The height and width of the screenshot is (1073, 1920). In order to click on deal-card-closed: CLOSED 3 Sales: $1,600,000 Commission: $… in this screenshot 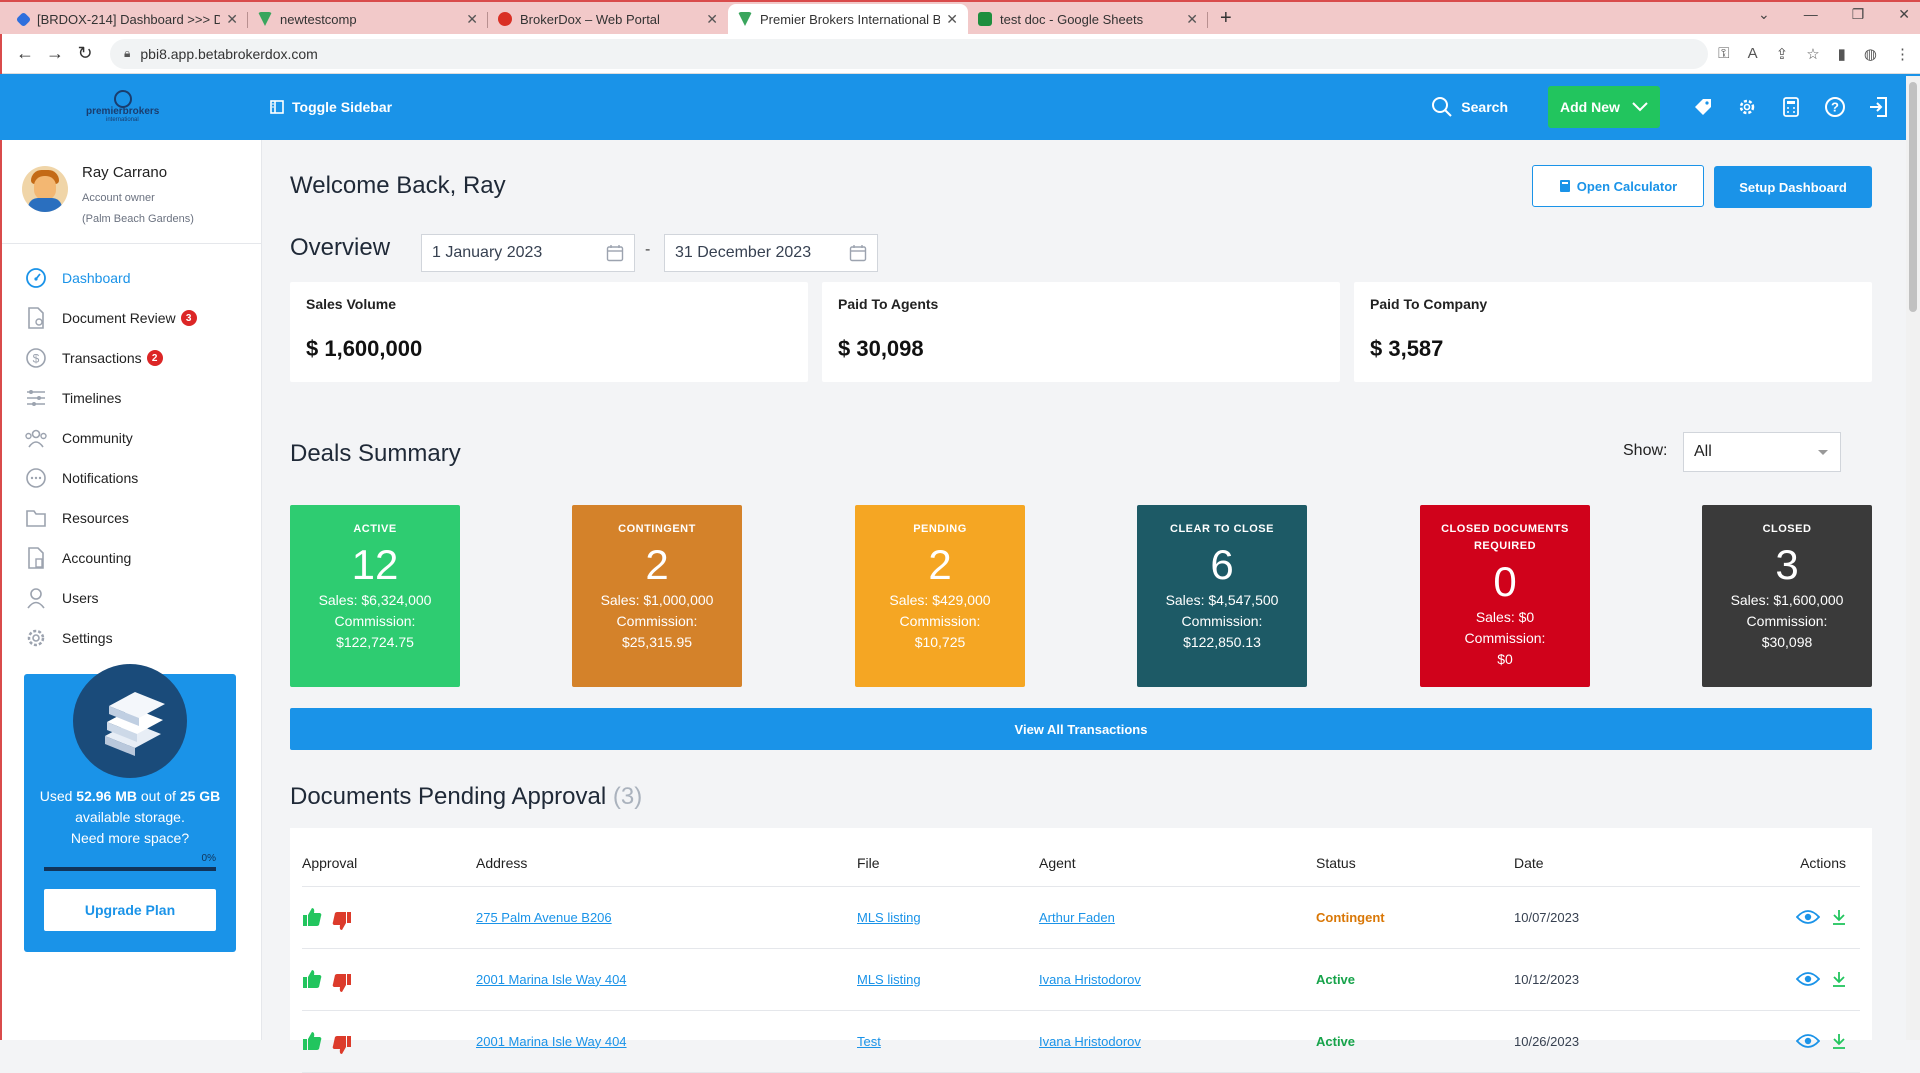, I will do `click(1787, 596)`.